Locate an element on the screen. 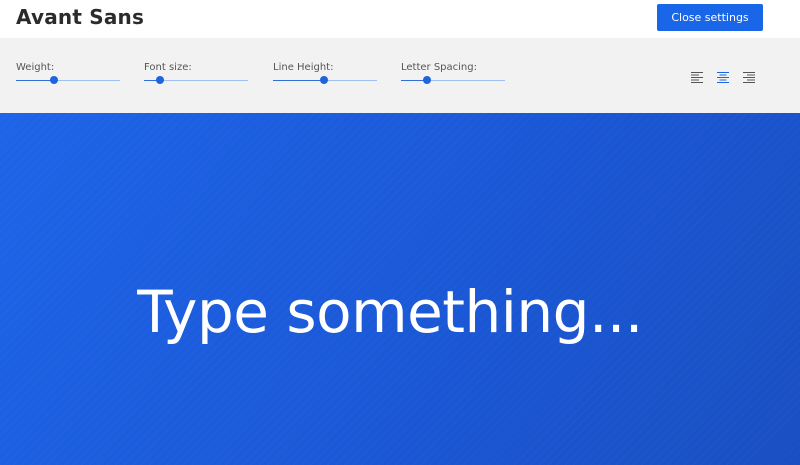  font-size-control: Font size: is located at coordinates (196, 75).